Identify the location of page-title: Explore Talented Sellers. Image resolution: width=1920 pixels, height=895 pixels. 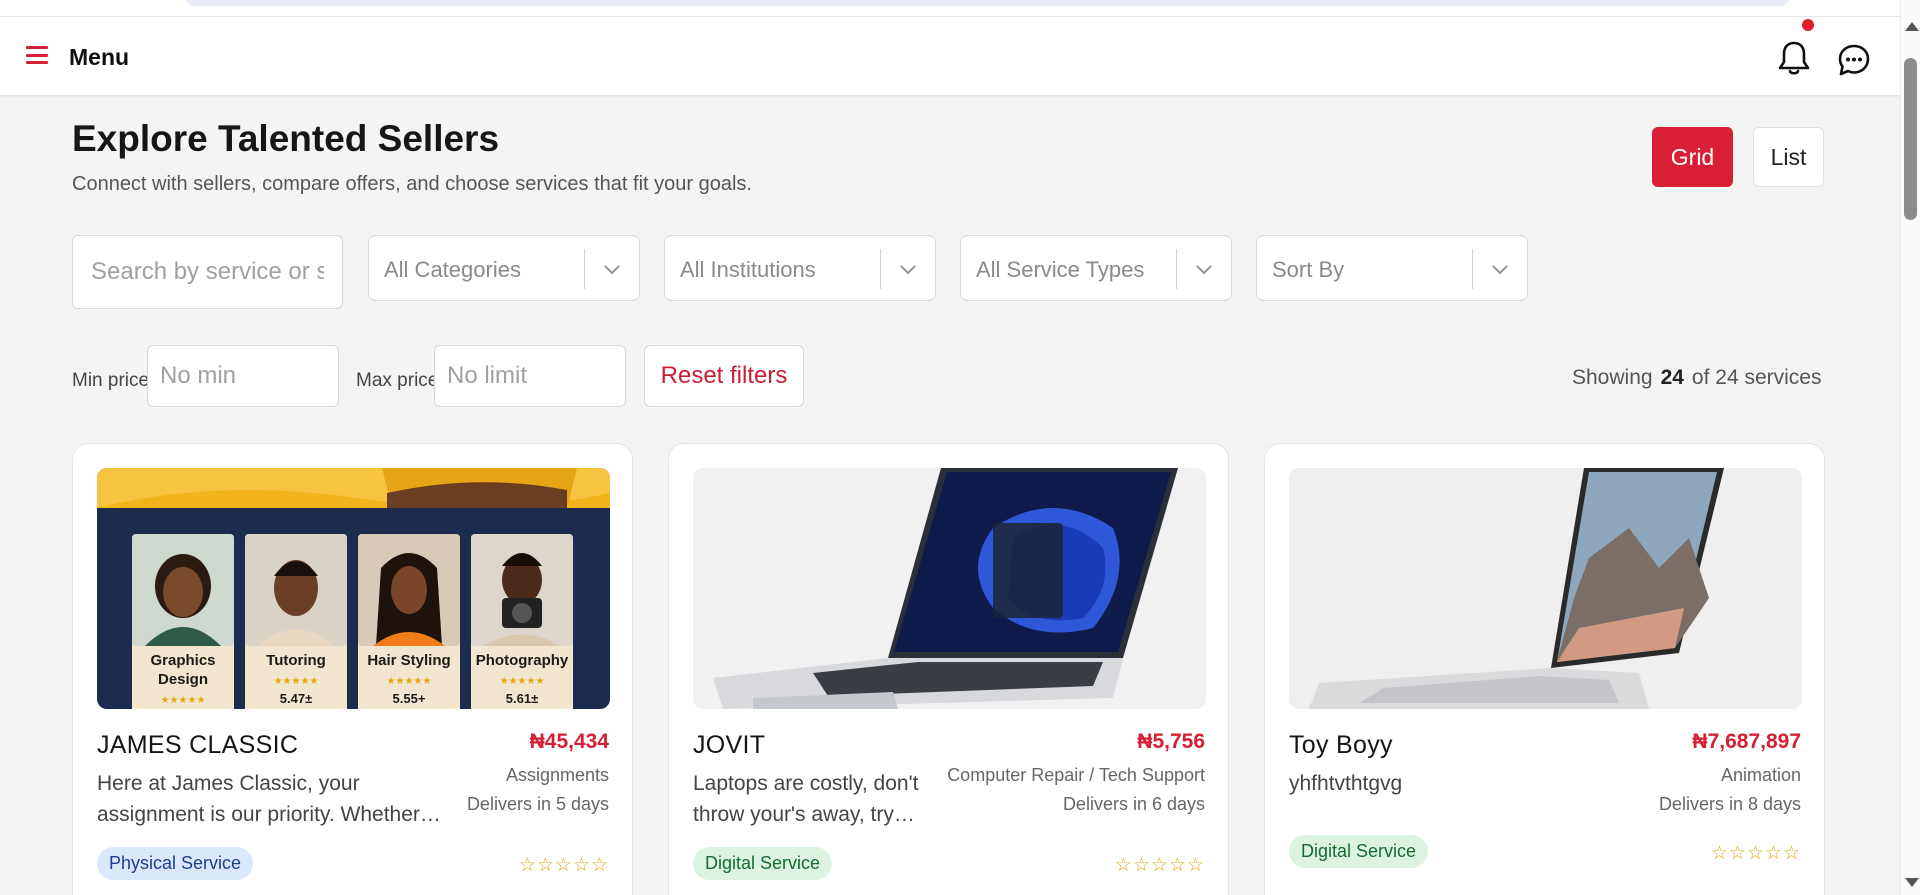
(286, 138).